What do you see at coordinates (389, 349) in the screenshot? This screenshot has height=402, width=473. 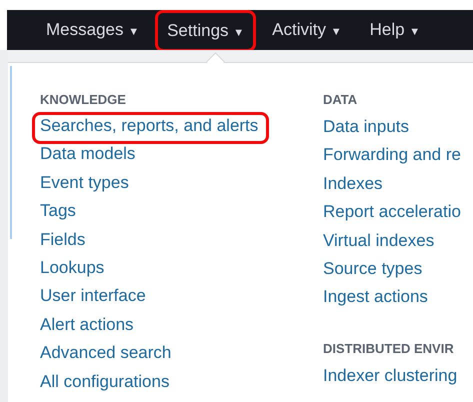 I see `section-heading: DISTRIBUTED ENVIR` at bounding box center [389, 349].